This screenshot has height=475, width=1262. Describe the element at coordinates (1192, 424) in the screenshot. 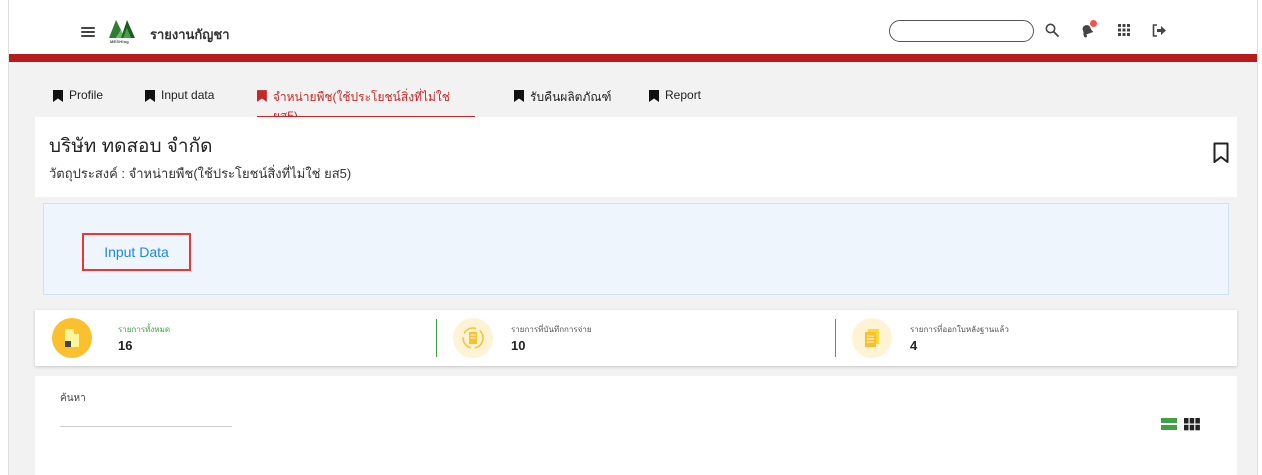

I see `grid-view-icon` at that location.